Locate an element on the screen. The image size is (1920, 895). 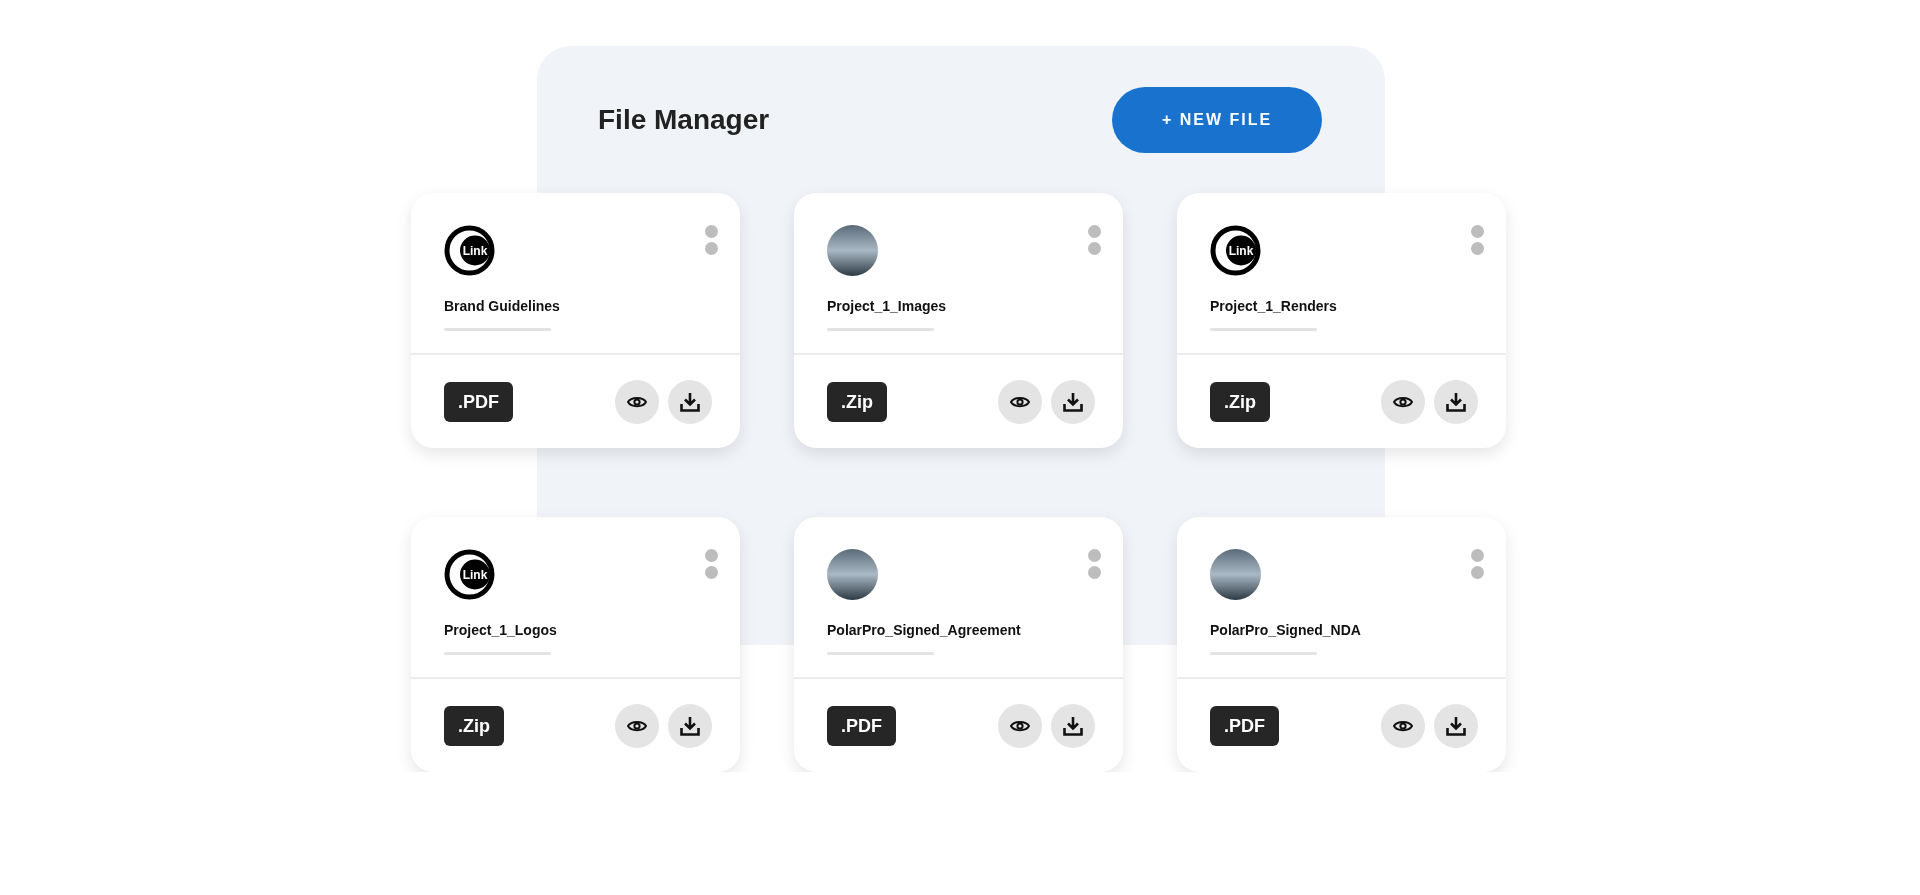
page-title: File Manager is located at coordinates (684, 119).